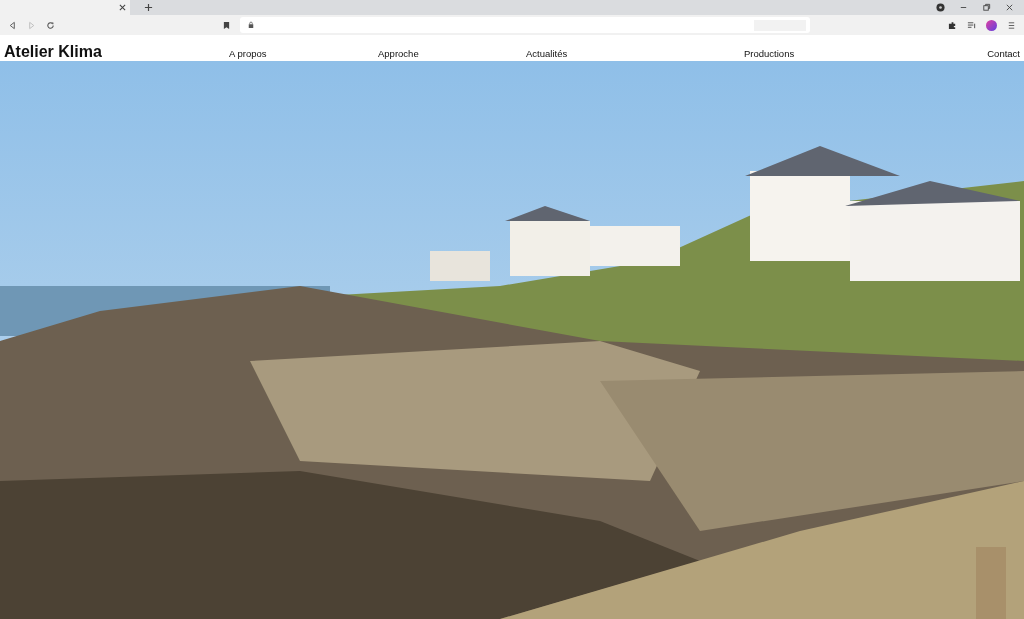  What do you see at coordinates (251, 25) in the screenshot?
I see `lock-icon` at bounding box center [251, 25].